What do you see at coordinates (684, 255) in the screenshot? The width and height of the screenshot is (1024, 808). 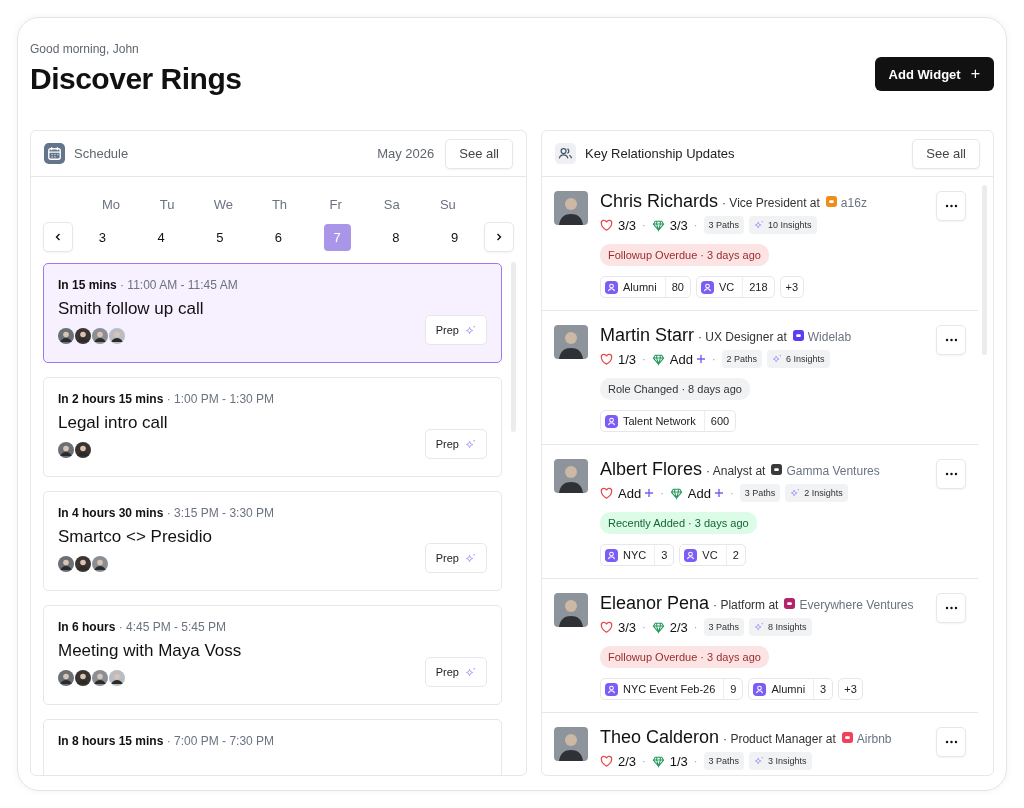 I see `status-badge: Followup Overdue · 3 days ago` at bounding box center [684, 255].